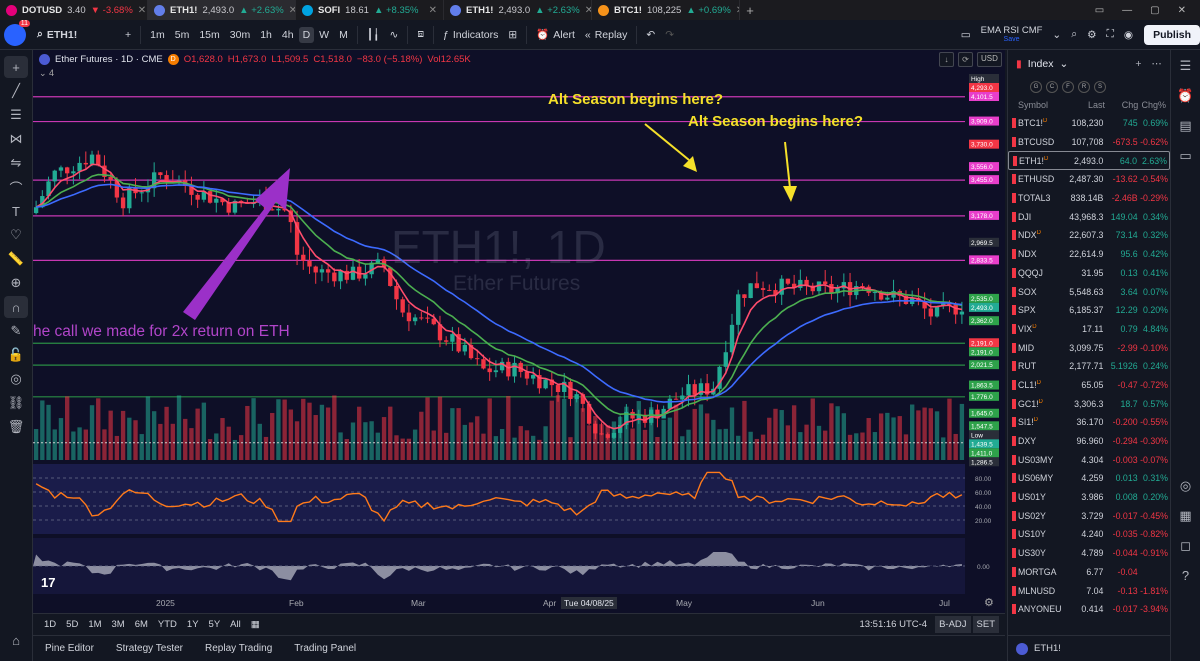 The height and width of the screenshot is (661, 1200). I want to click on watchlist-icon: ☰, so click(1186, 66).